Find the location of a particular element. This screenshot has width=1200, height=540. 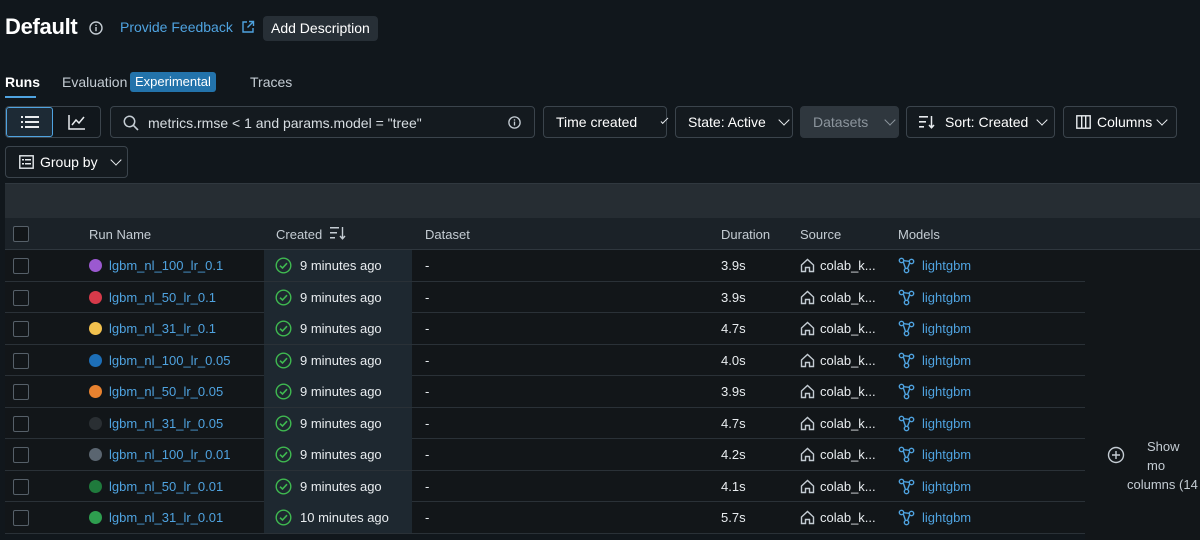

tab-runs: Runs is located at coordinates (22, 82).